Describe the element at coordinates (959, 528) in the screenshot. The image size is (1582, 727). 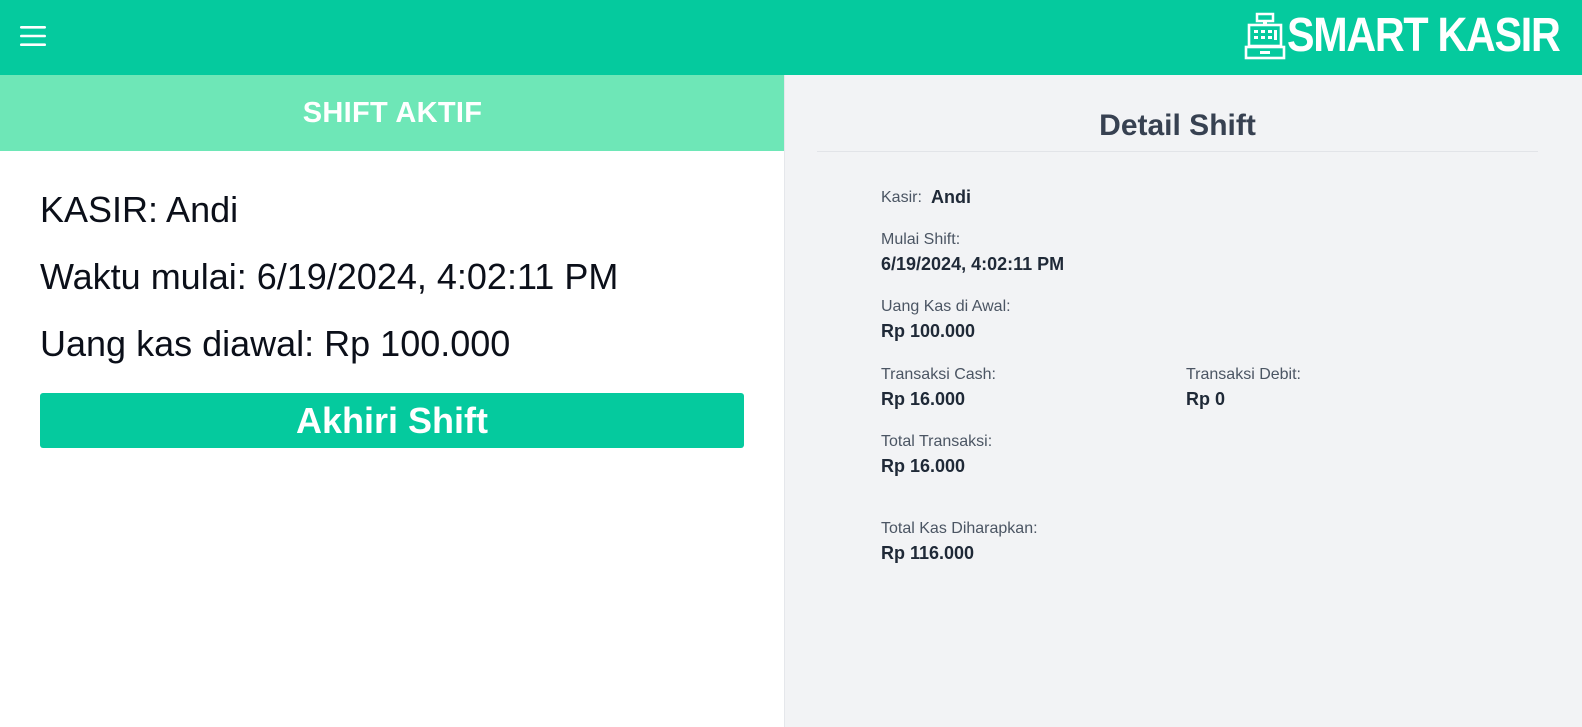
I see `expected-cash-label: Total Kas Diharapkan:` at that location.